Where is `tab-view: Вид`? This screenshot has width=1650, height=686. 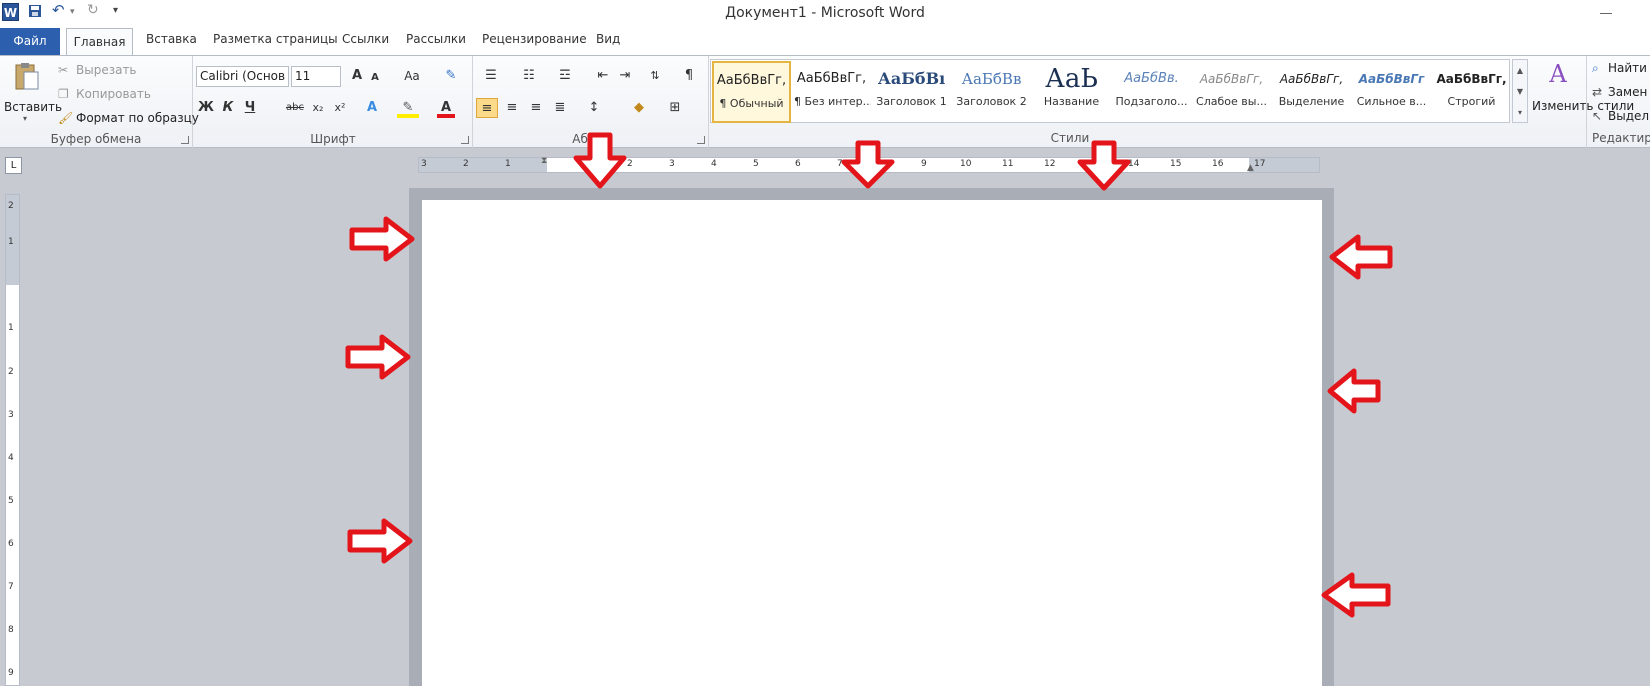 tab-view: Вид is located at coordinates (608, 39).